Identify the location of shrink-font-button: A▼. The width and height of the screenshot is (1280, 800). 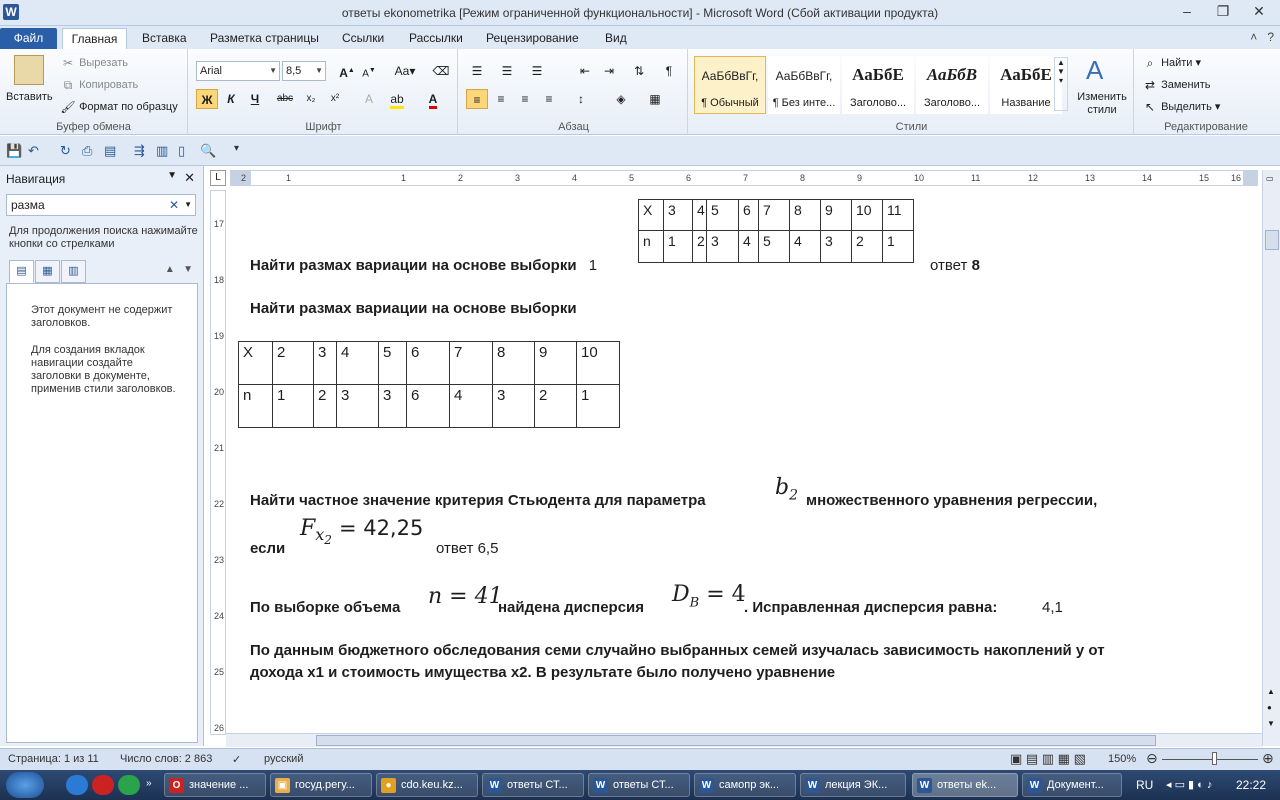
(369, 71).